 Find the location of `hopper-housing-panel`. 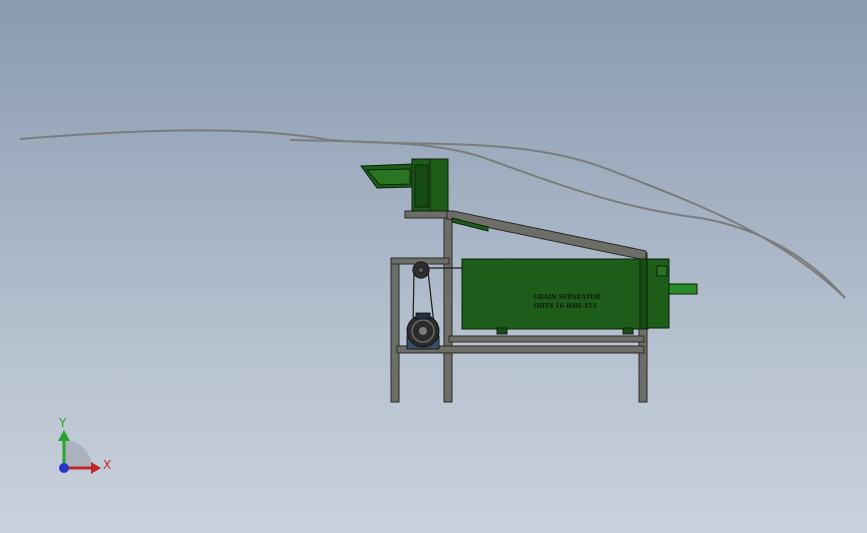

hopper-housing-panel is located at coordinates (421, 186).